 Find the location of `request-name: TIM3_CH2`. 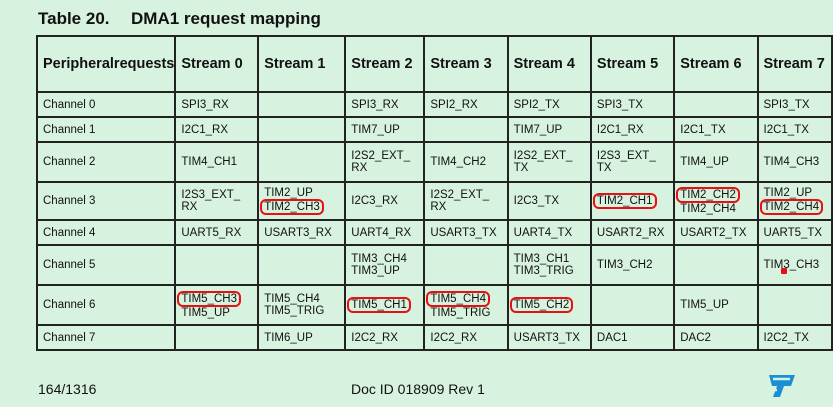

request-name: TIM3_CH2 is located at coordinates (624, 265).